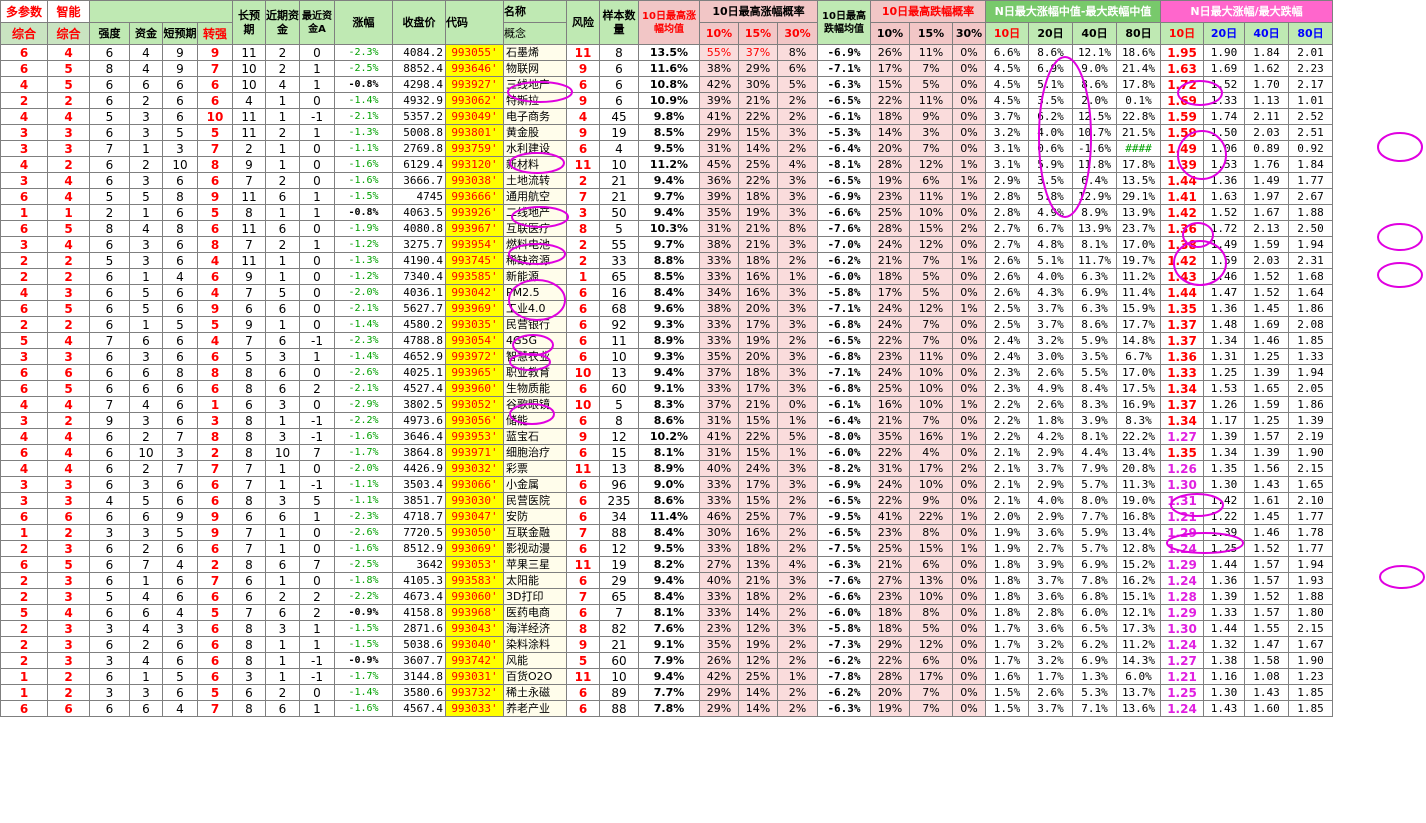 The height and width of the screenshot is (823, 1426). I want to click on cell-m40: 7.8%, so click(1094, 580).